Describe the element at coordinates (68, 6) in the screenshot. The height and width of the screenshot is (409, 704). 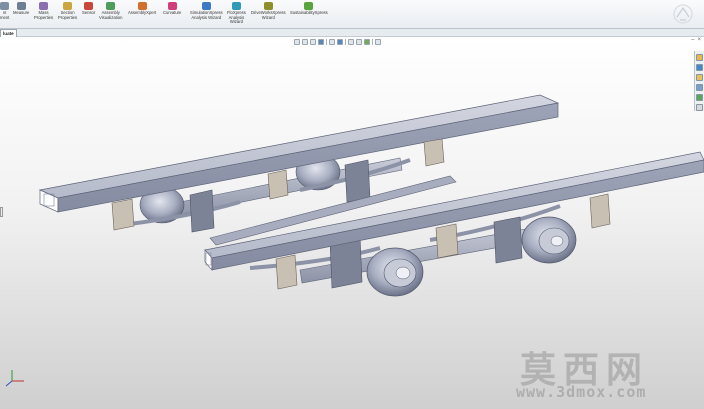
I see `section-properties-icon` at that location.